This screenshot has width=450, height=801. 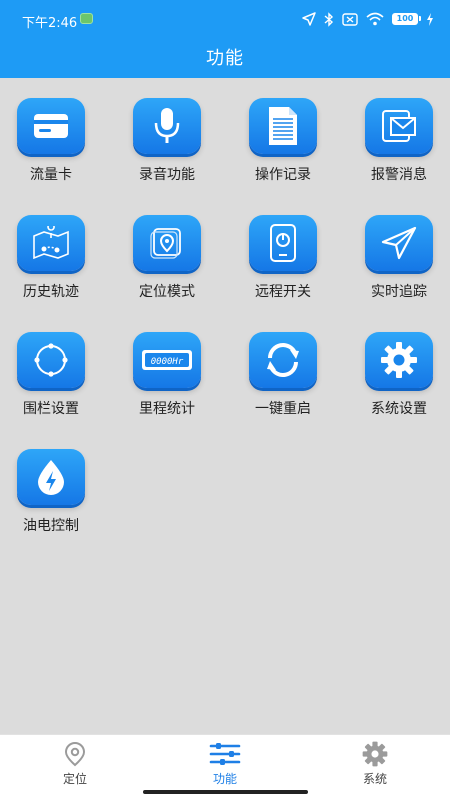 I want to click on function-remote-switch: 远程开关, so click(x=287, y=265).